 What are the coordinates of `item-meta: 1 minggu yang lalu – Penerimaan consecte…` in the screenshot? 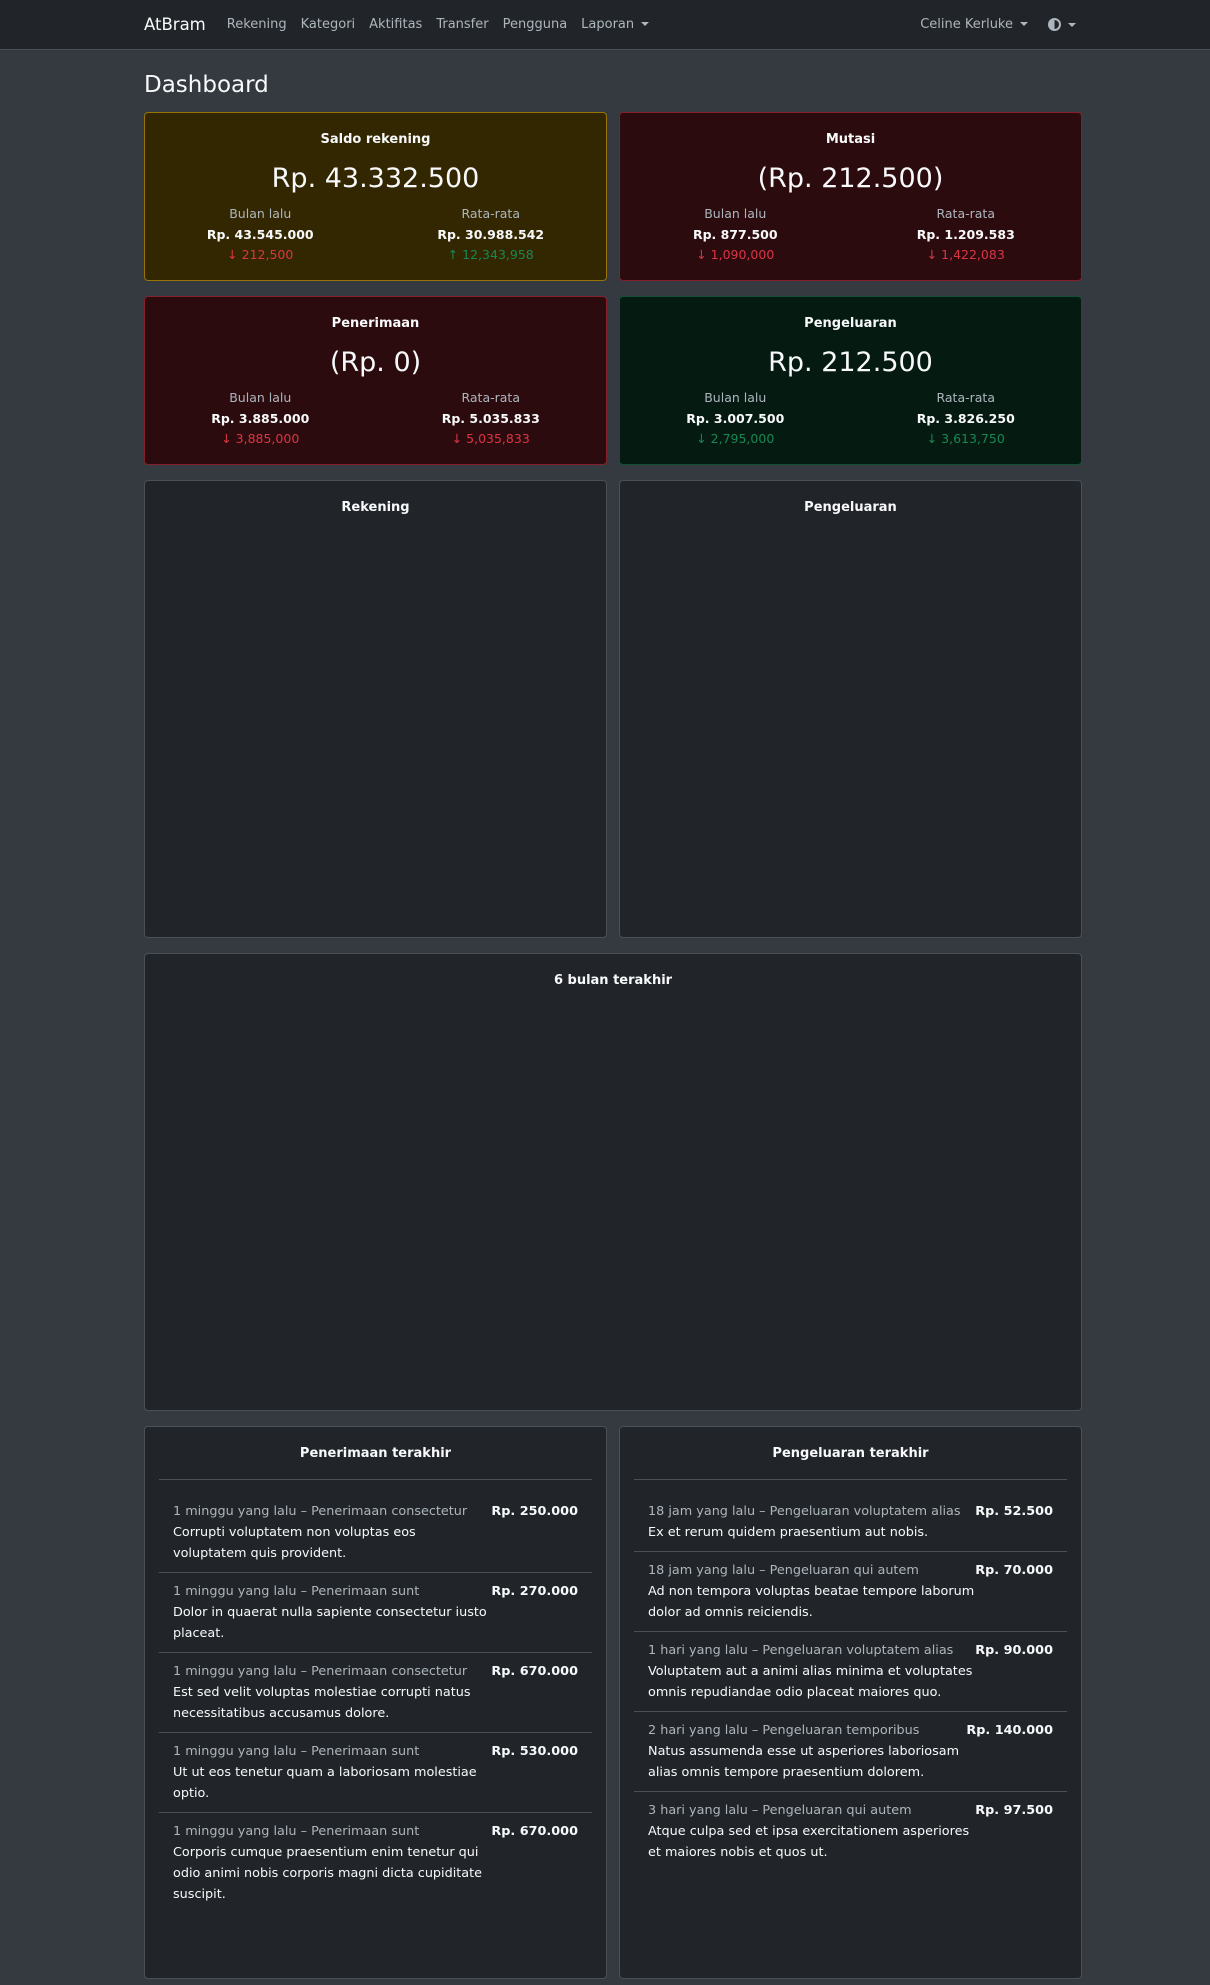 It's located at (320, 1511).